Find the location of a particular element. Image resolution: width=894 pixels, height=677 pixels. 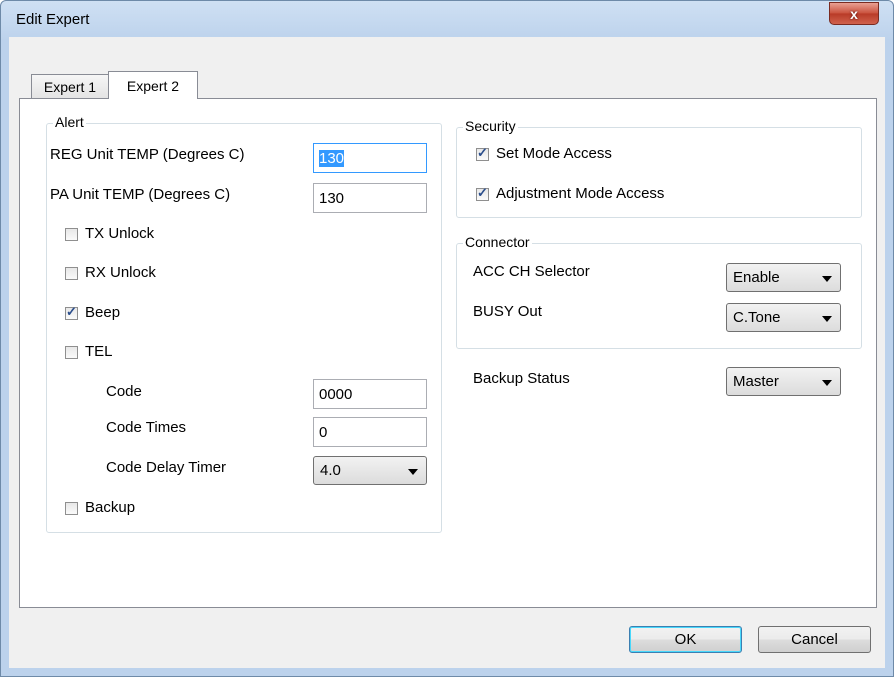

pa-temp-value: 130 is located at coordinates (332, 198).